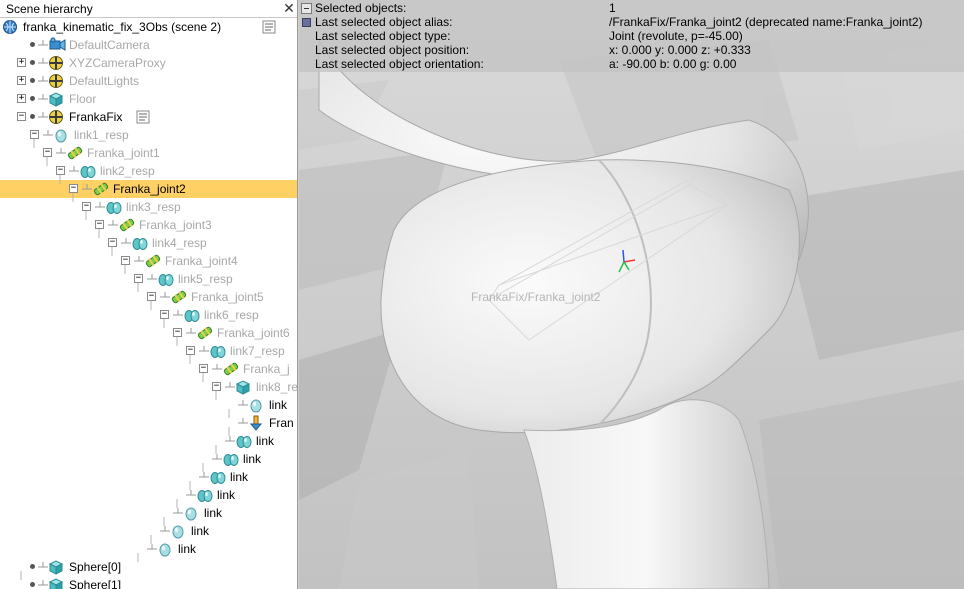 The height and width of the screenshot is (589, 964). I want to click on tree-row: − link1_resp, so click(148, 135).